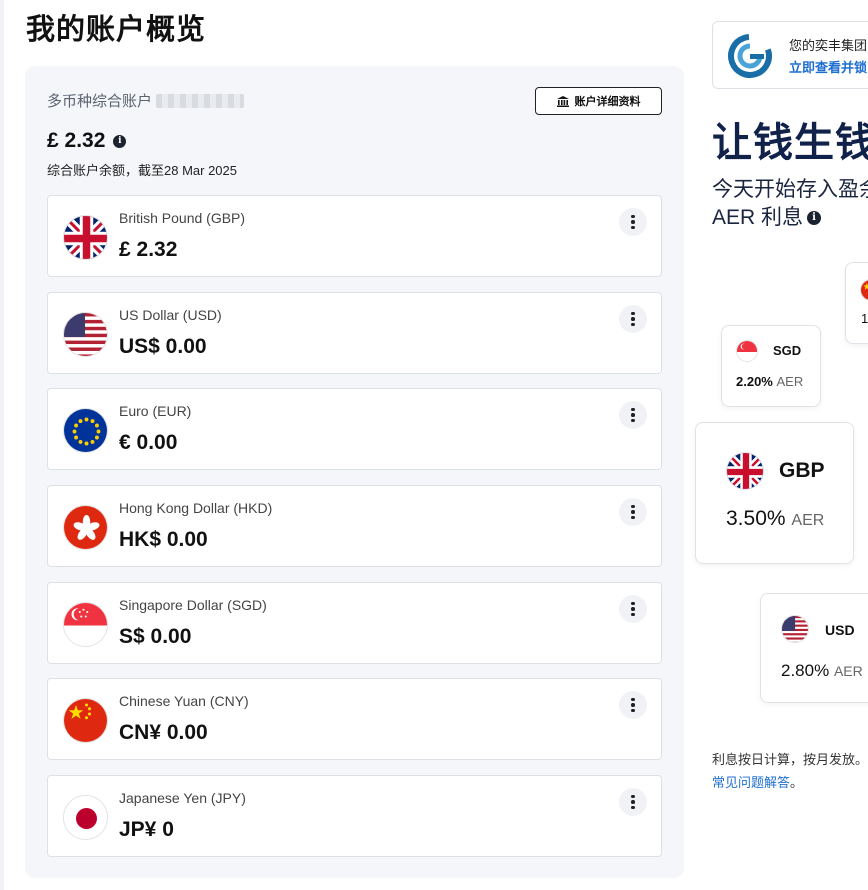 The height and width of the screenshot is (890, 868). What do you see at coordinates (193, 605) in the screenshot?
I see `currency-name: Singapore Dollar (SGD)` at bounding box center [193, 605].